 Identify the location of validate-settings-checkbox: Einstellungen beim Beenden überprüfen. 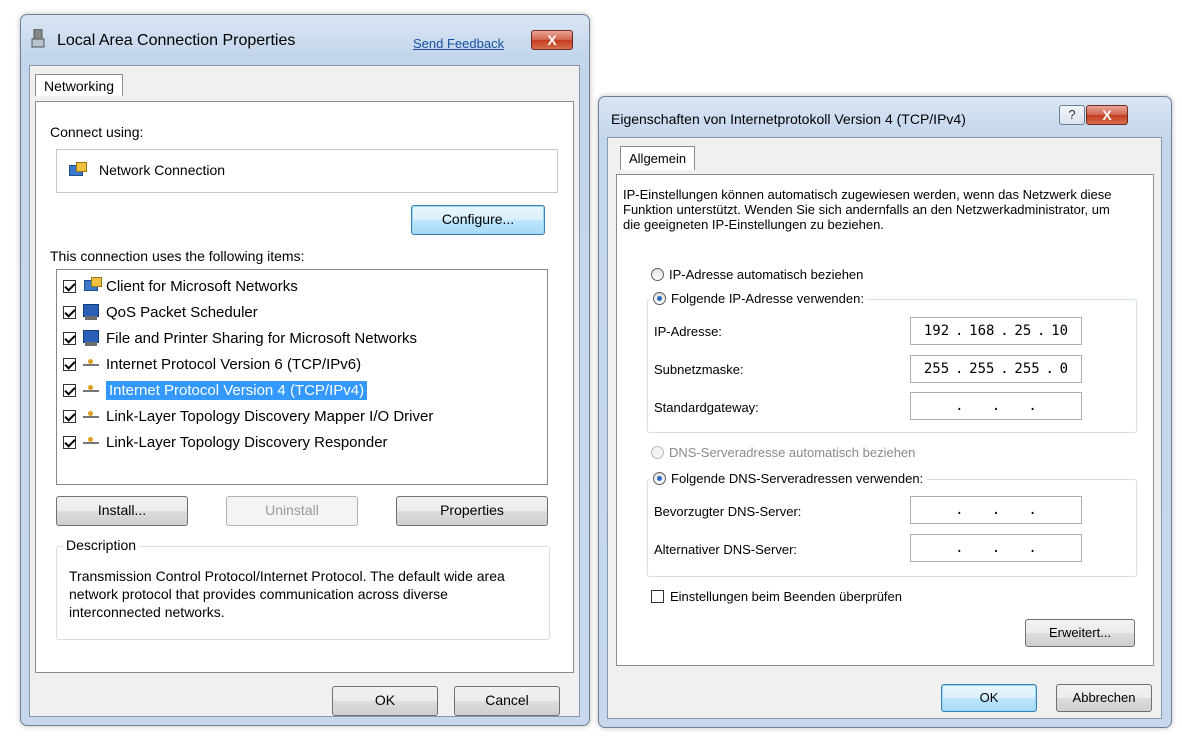
(776, 596).